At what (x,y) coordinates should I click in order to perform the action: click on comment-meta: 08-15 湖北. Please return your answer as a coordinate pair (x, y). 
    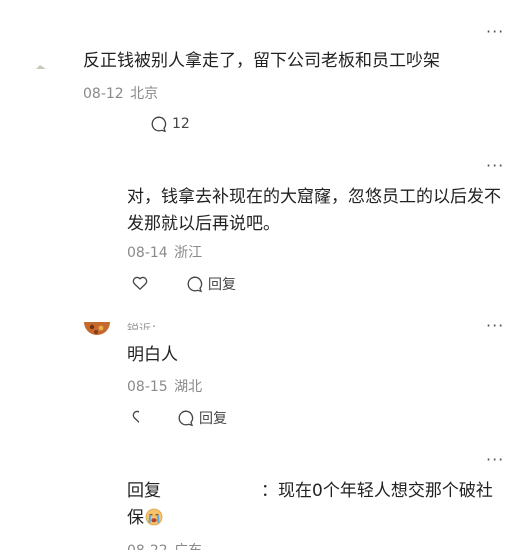
    Looking at the image, I should click on (164, 387).